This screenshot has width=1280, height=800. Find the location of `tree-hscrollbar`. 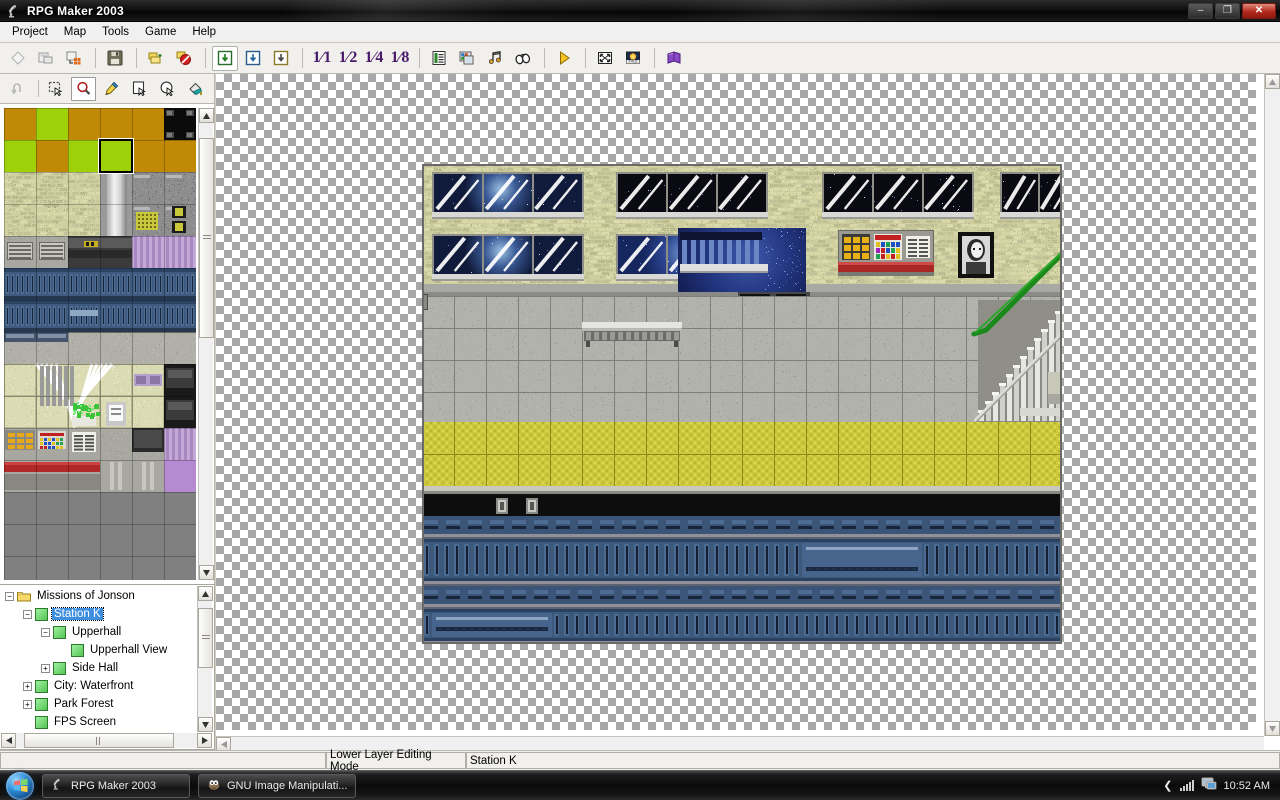

tree-hscrollbar is located at coordinates (106, 740).